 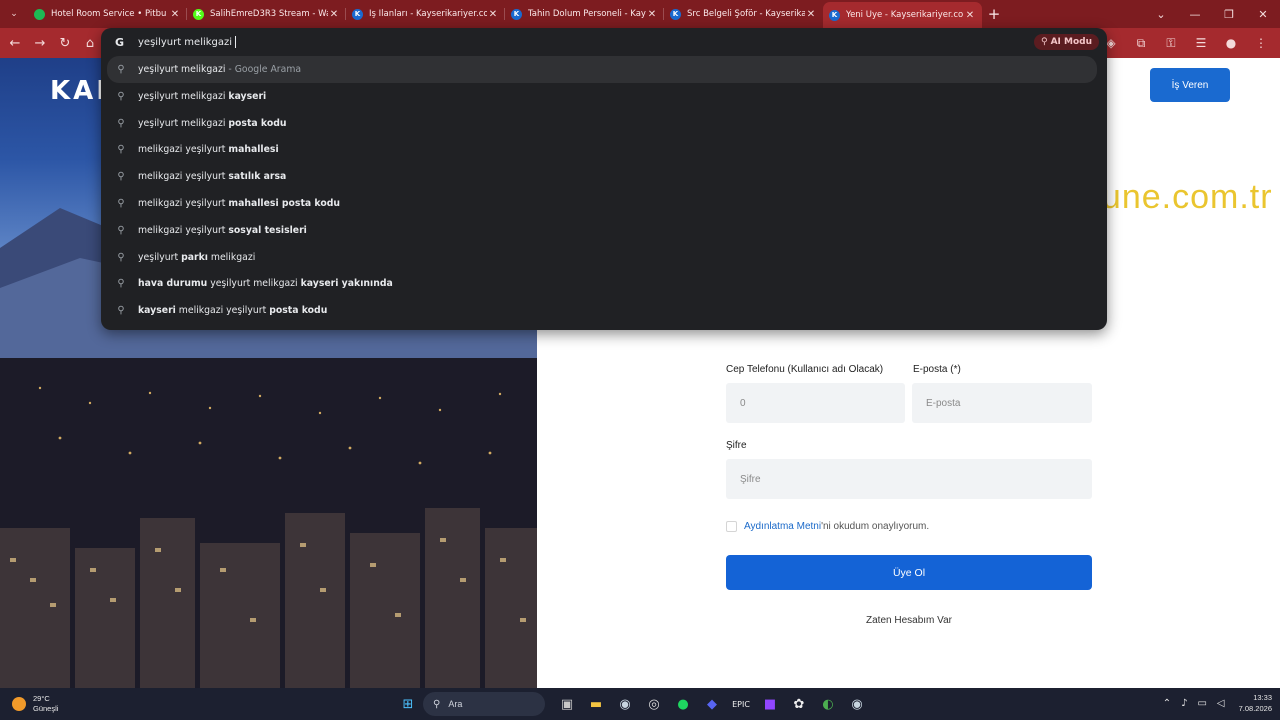 I want to click on volume-icon: ◁, so click(x=1221, y=703).